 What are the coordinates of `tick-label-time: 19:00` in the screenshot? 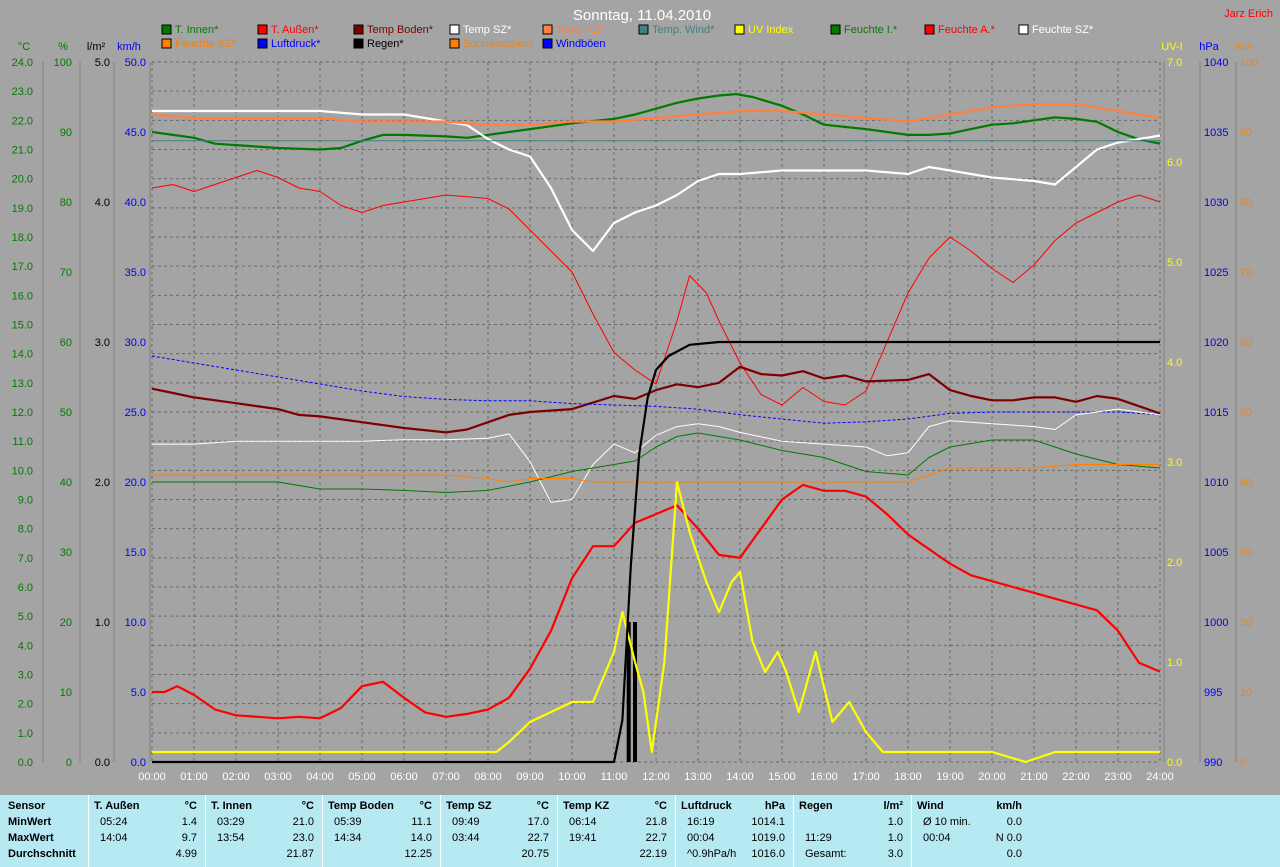 It's located at (950, 777).